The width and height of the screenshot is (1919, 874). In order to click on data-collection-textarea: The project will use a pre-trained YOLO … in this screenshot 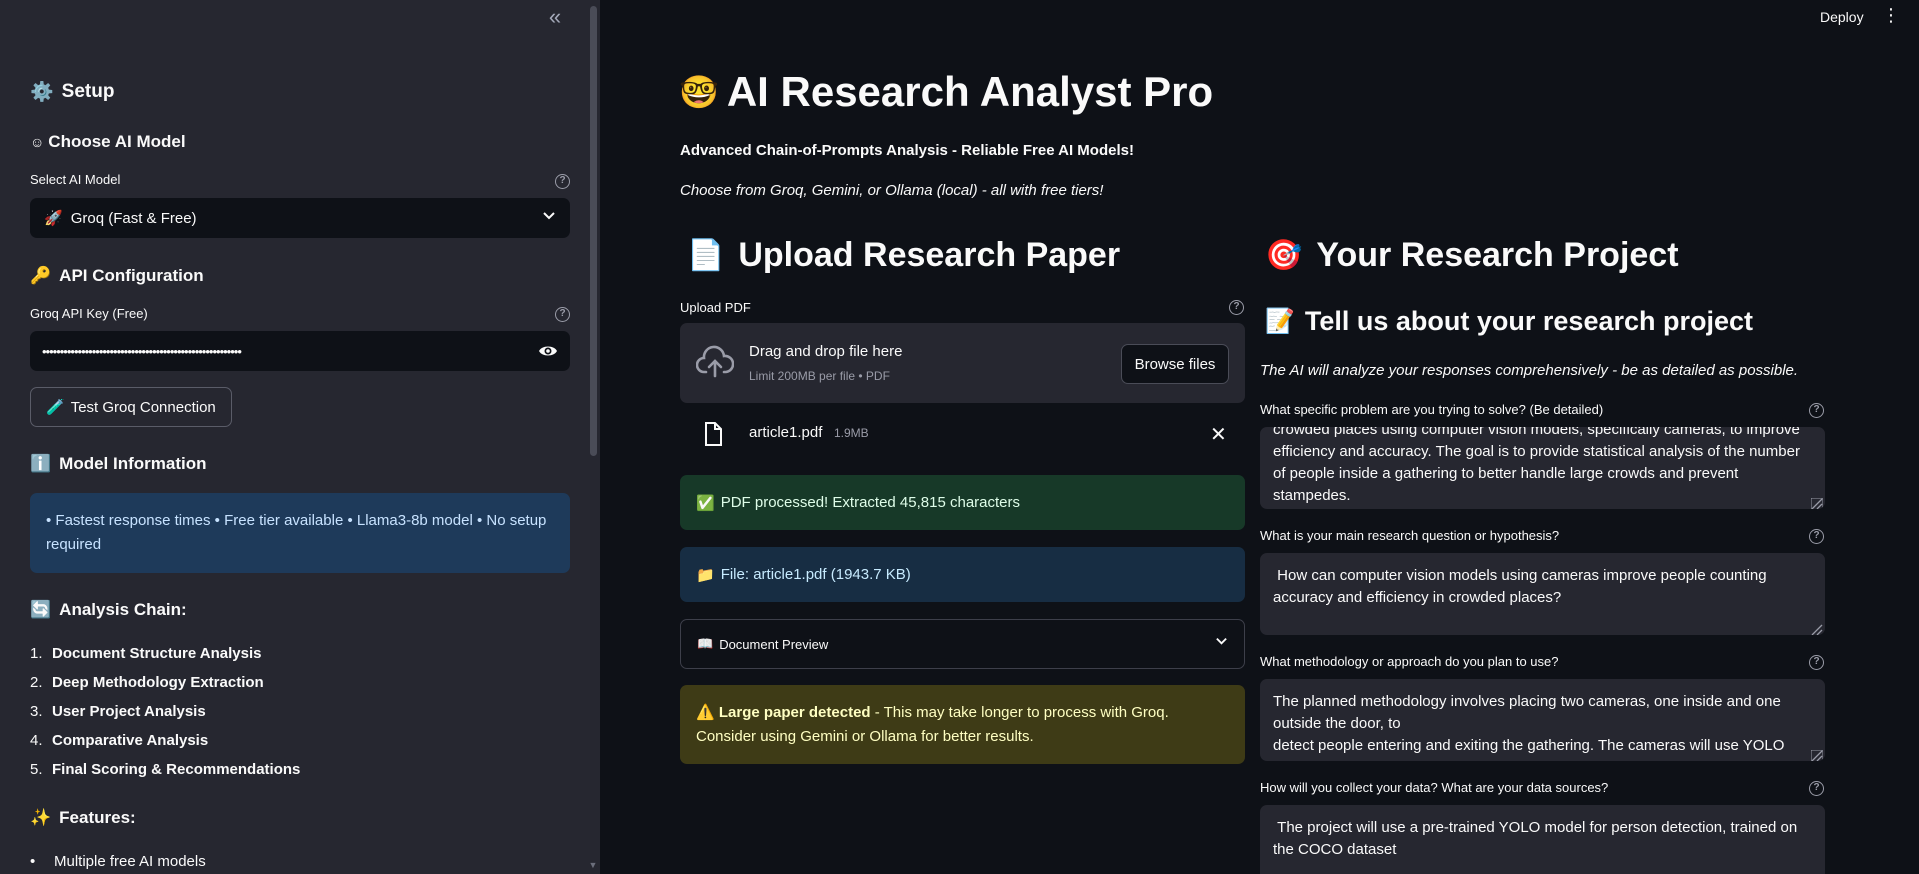, I will do `click(1542, 839)`.